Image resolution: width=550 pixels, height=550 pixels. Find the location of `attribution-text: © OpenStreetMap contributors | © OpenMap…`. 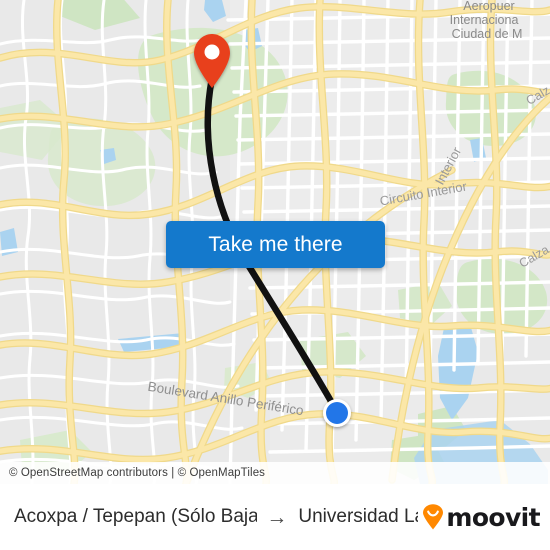

attribution-text: © OpenStreetMap contributors | © OpenMap… is located at coordinates (137, 473).